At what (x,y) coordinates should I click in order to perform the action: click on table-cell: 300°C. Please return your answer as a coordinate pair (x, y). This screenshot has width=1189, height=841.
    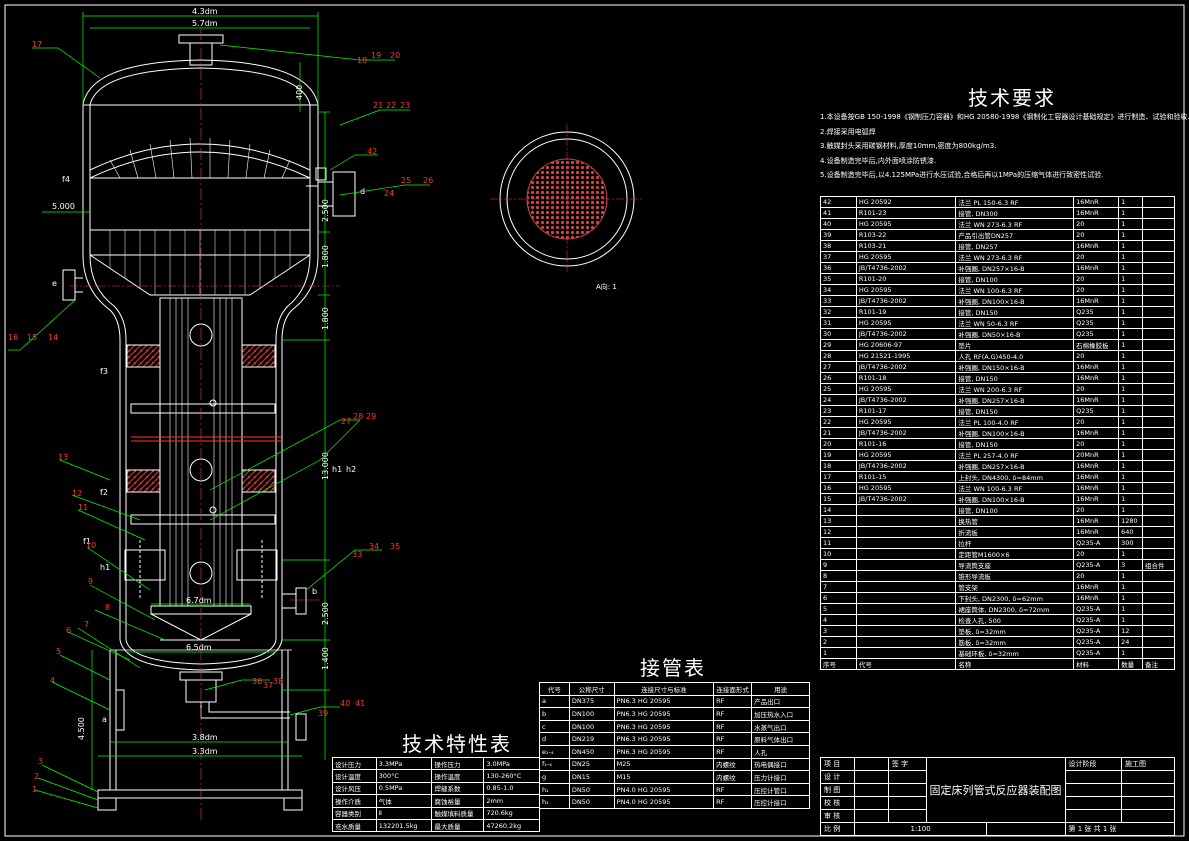
    Looking at the image, I should click on (404, 776).